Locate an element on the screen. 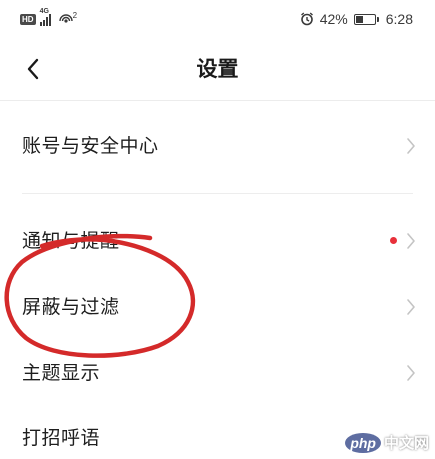  alarm-icon is located at coordinates (307, 19).